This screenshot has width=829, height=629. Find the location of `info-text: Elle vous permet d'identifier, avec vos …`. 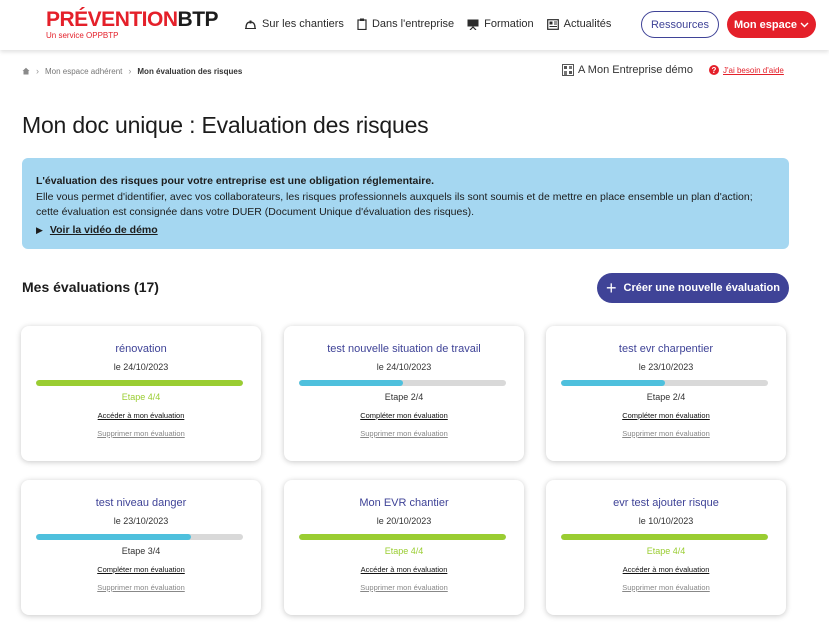

info-text: Elle vous permet d'identifier, avec vos … is located at coordinates (394, 204).